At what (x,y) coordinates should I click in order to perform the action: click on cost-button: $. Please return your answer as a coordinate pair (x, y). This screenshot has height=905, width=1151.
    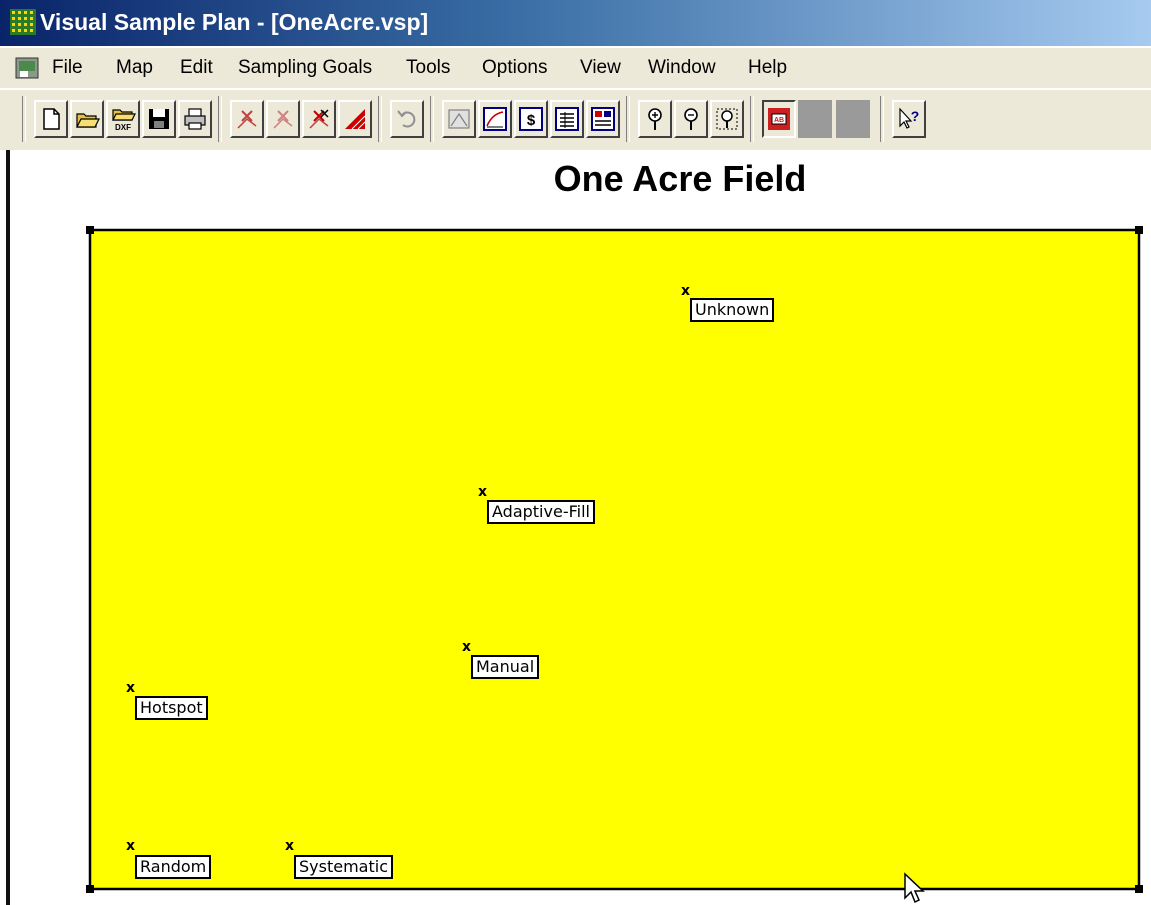
    Looking at the image, I should click on (531, 119).